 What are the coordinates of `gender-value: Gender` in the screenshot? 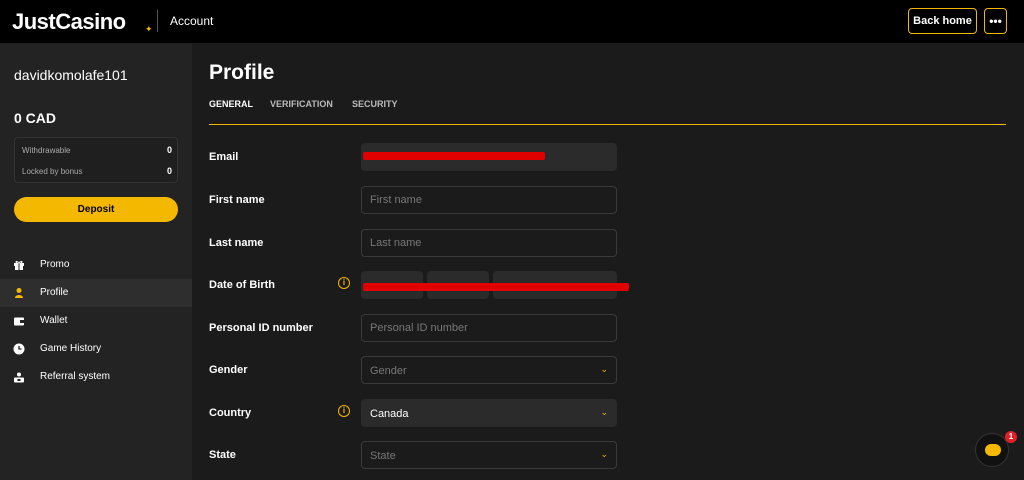 It's located at (388, 371).